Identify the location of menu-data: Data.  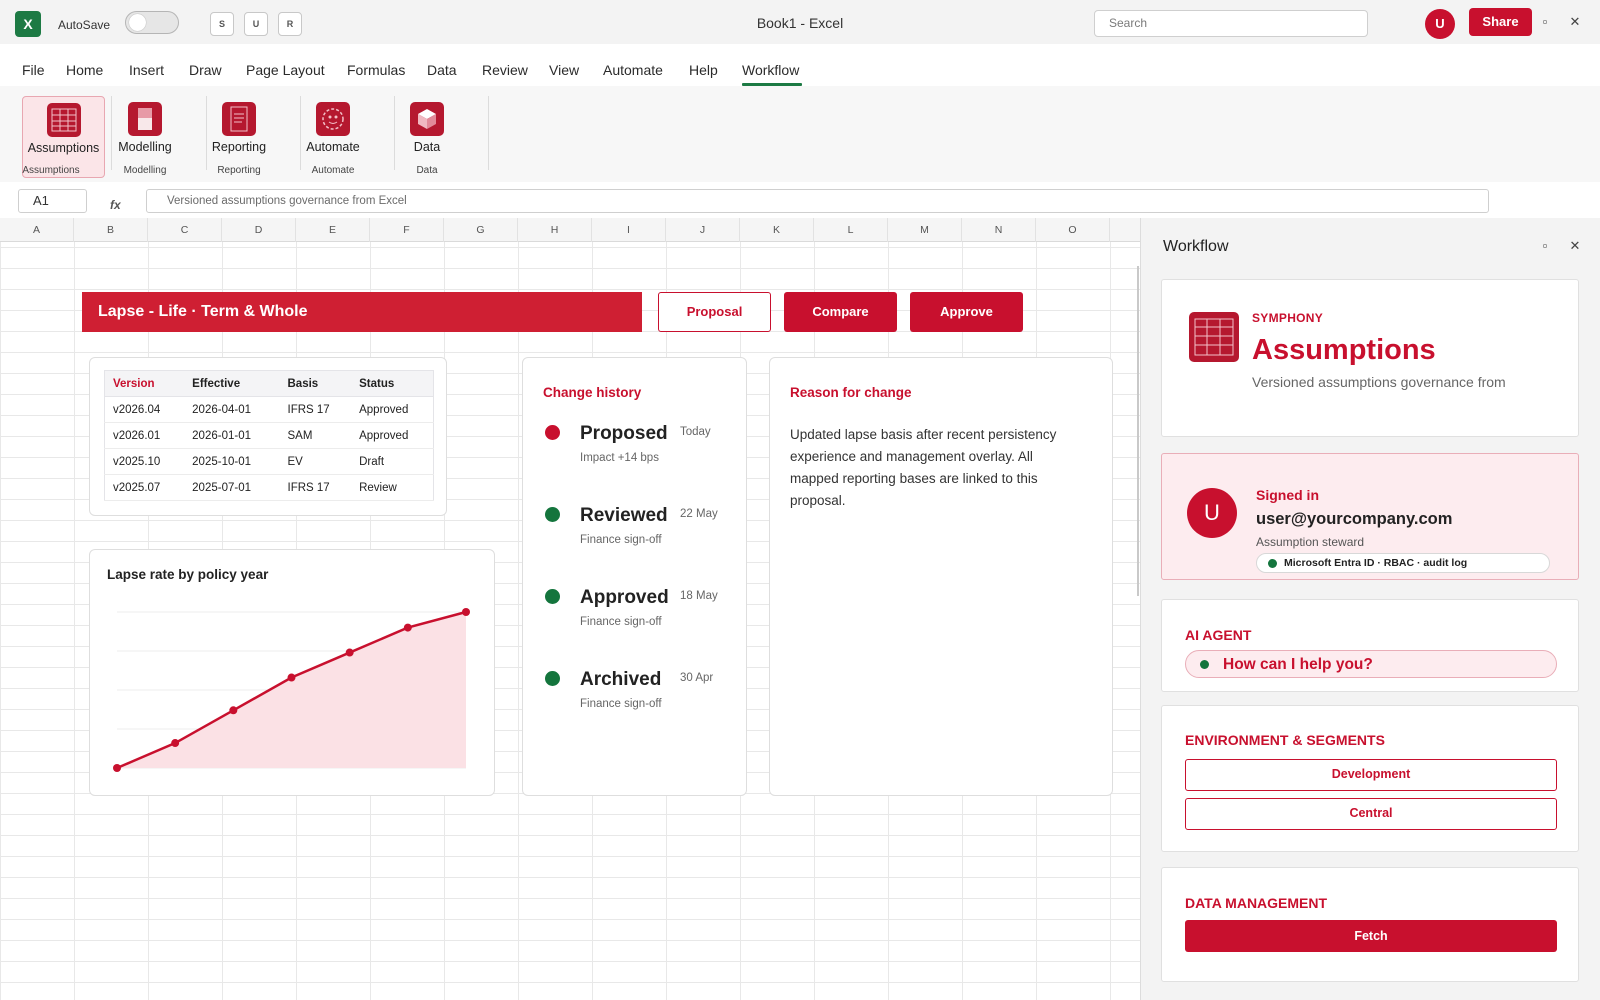
(442, 70).